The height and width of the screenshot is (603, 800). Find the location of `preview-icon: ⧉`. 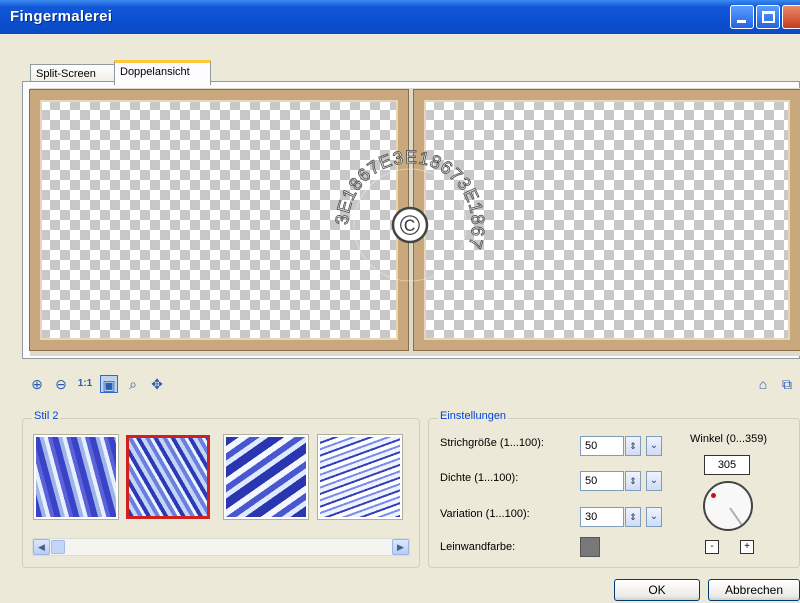

preview-icon: ⧉ is located at coordinates (787, 384).